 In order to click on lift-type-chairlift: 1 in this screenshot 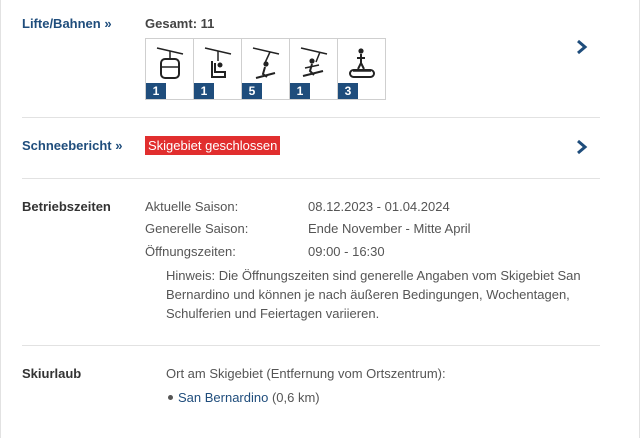, I will do `click(217, 69)`.